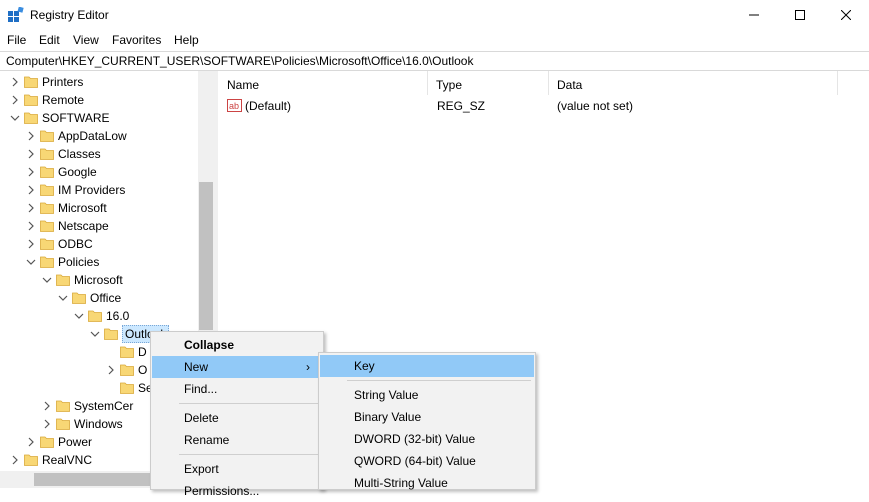  I want to click on tree-node: Printers, so click(107, 82).